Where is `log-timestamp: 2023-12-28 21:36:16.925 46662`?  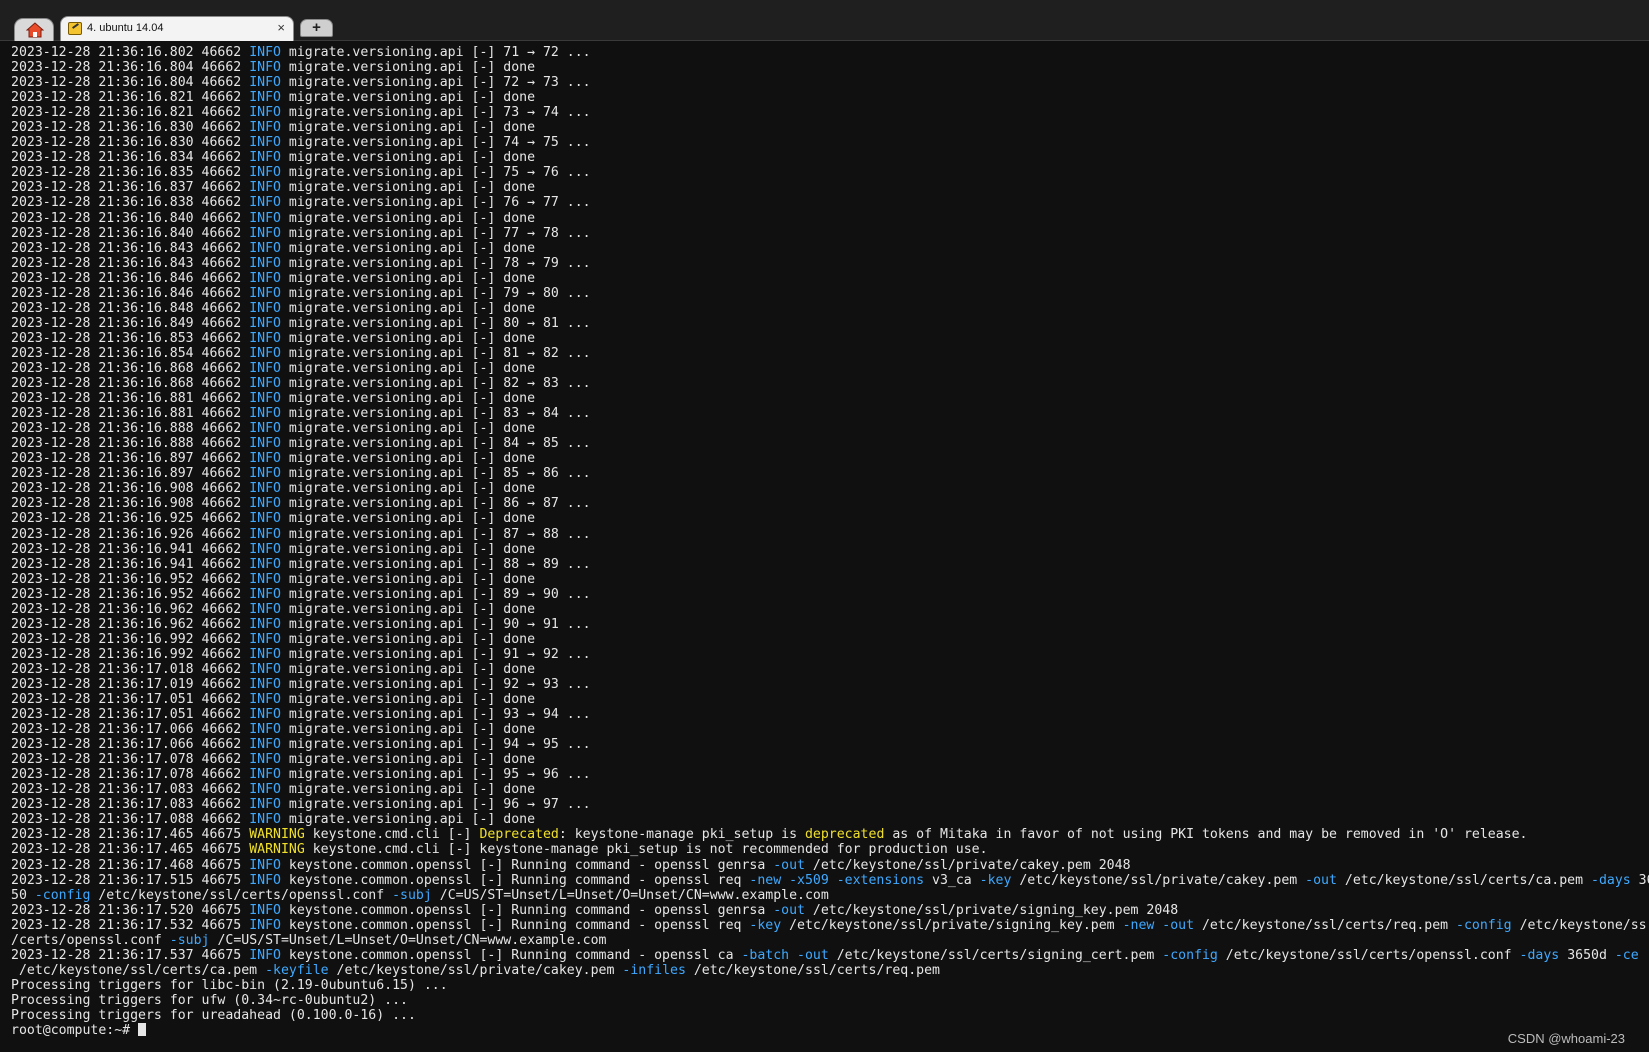
log-timestamp: 2023-12-28 21:36:16.925 46662 is located at coordinates (130, 519).